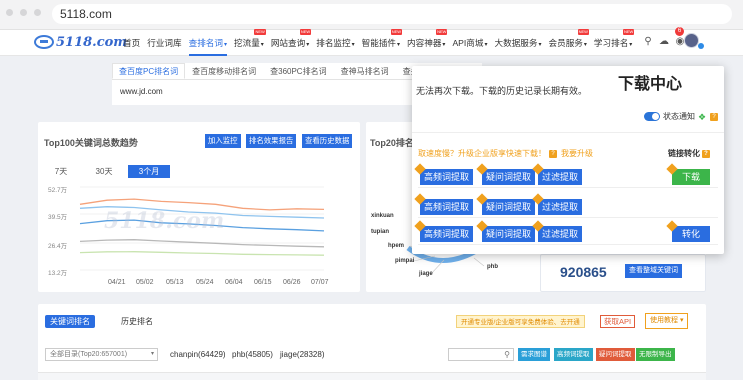 The height and width of the screenshot is (380, 743). What do you see at coordinates (628, 32) in the screenshot?
I see `new-badge: NEW` at bounding box center [628, 32].